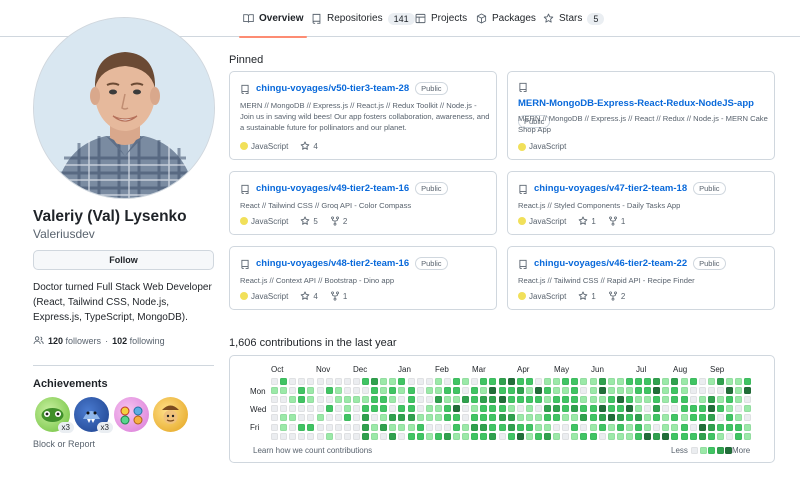  Describe the element at coordinates (574, 18) in the screenshot. I see `tab-stars: Stars 5` at that location.